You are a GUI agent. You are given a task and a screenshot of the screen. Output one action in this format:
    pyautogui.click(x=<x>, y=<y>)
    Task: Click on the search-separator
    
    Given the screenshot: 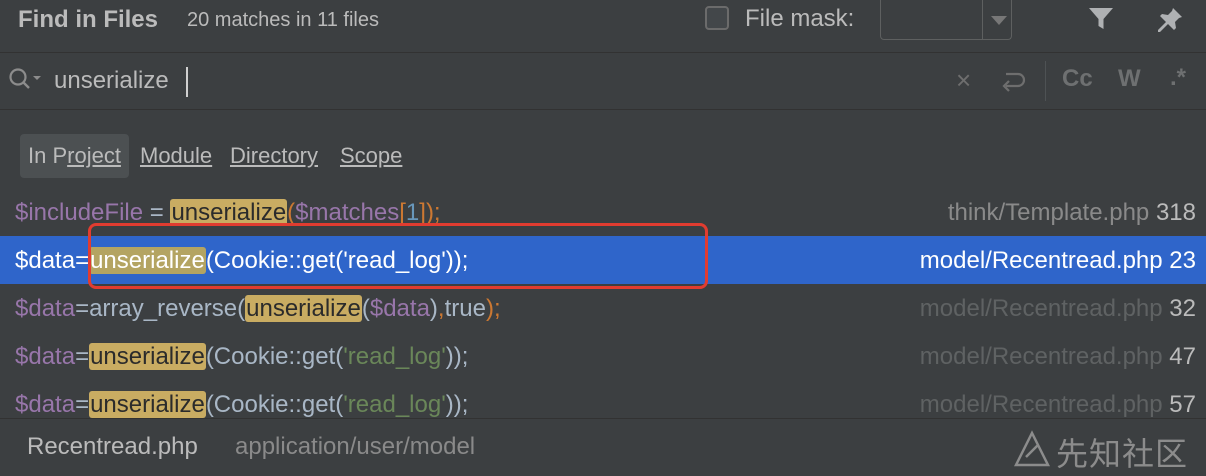 What is the action you would take?
    pyautogui.click(x=1045, y=81)
    